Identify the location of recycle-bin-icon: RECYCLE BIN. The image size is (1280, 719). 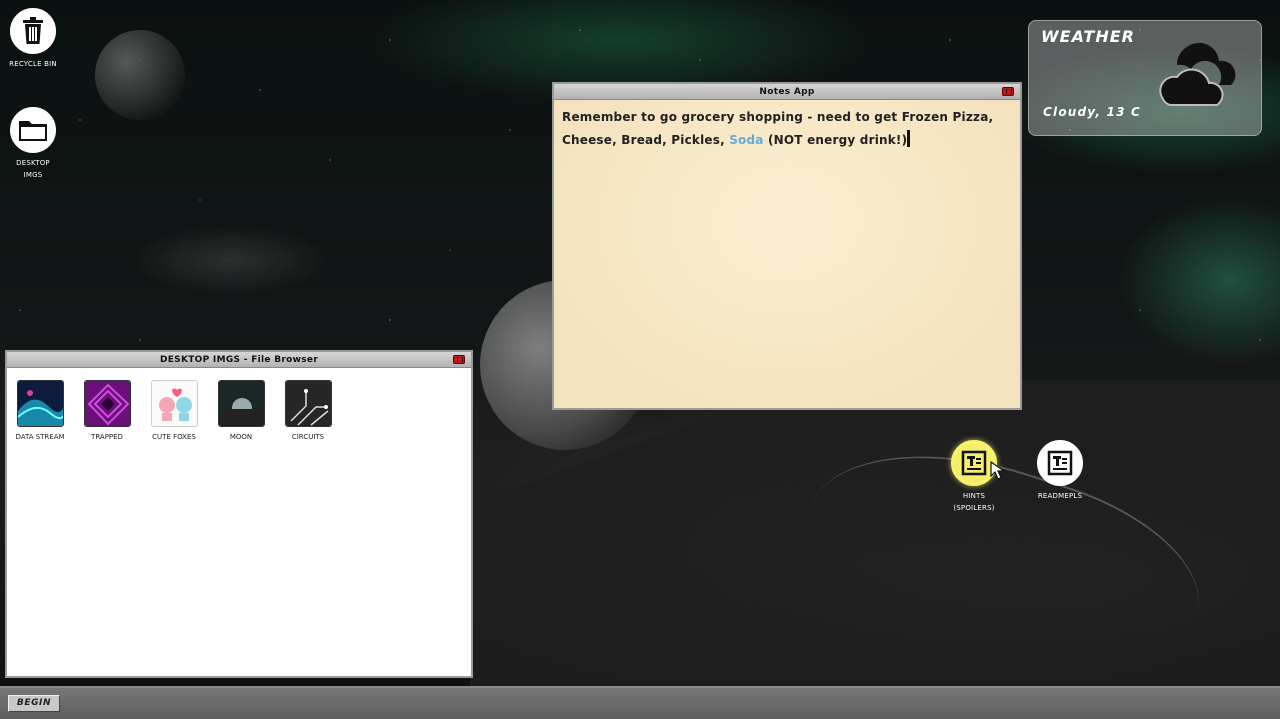
(33, 39).